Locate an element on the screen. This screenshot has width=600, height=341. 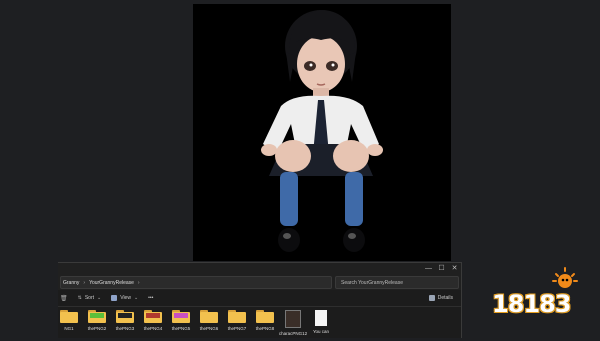
trash-icon: 🗑 is located at coordinates (64, 298).